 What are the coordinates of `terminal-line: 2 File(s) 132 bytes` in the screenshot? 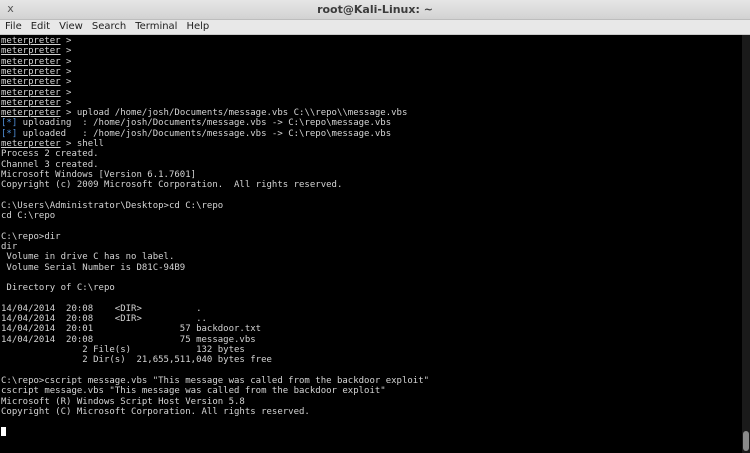 It's located at (123, 350).